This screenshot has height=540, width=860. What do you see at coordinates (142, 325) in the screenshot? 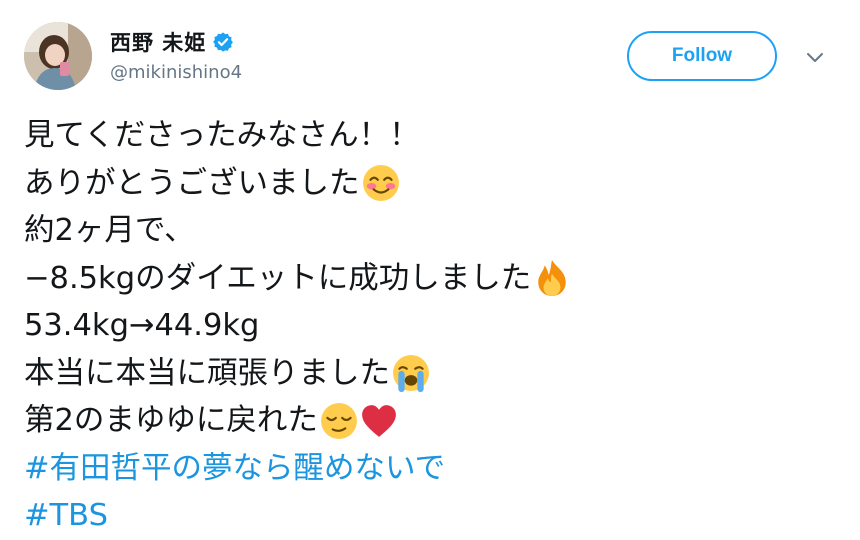
I see `tweet-line-text: 53.4kg→44.9kg` at bounding box center [142, 325].